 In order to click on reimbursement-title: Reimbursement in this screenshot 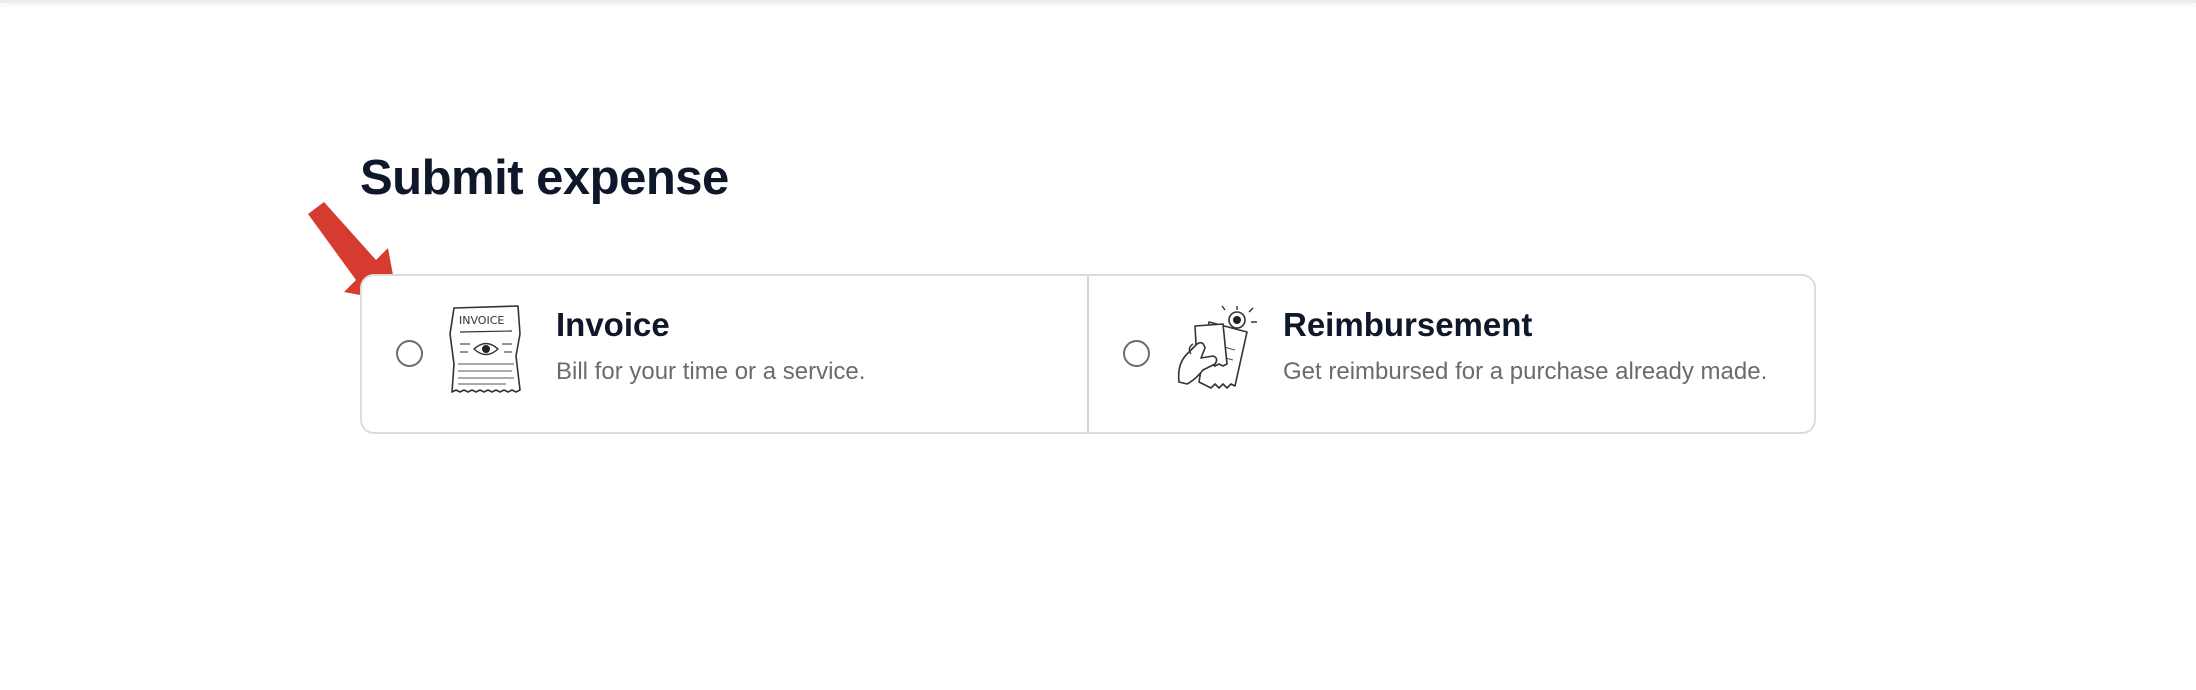, I will do `click(1408, 324)`.